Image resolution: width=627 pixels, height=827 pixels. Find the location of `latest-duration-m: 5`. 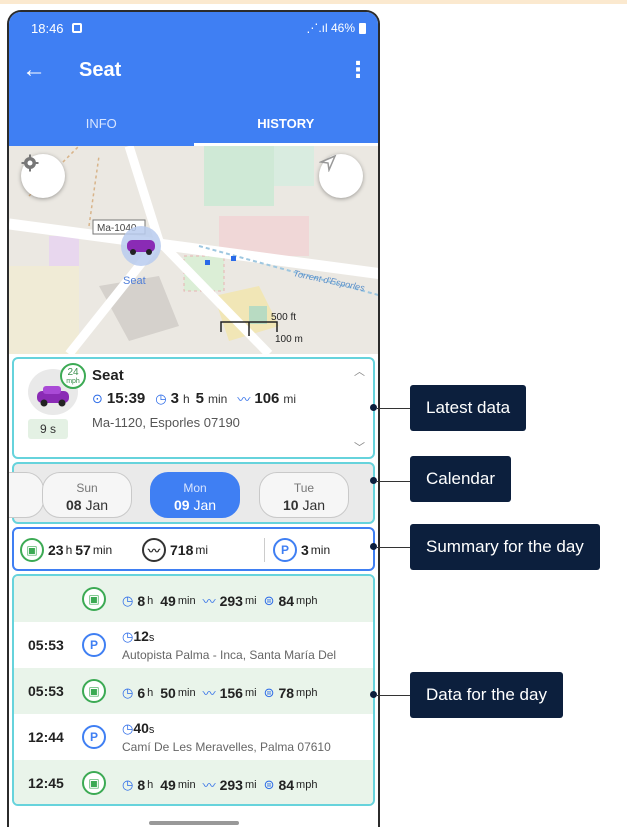

latest-duration-m: 5 is located at coordinates (199, 398).